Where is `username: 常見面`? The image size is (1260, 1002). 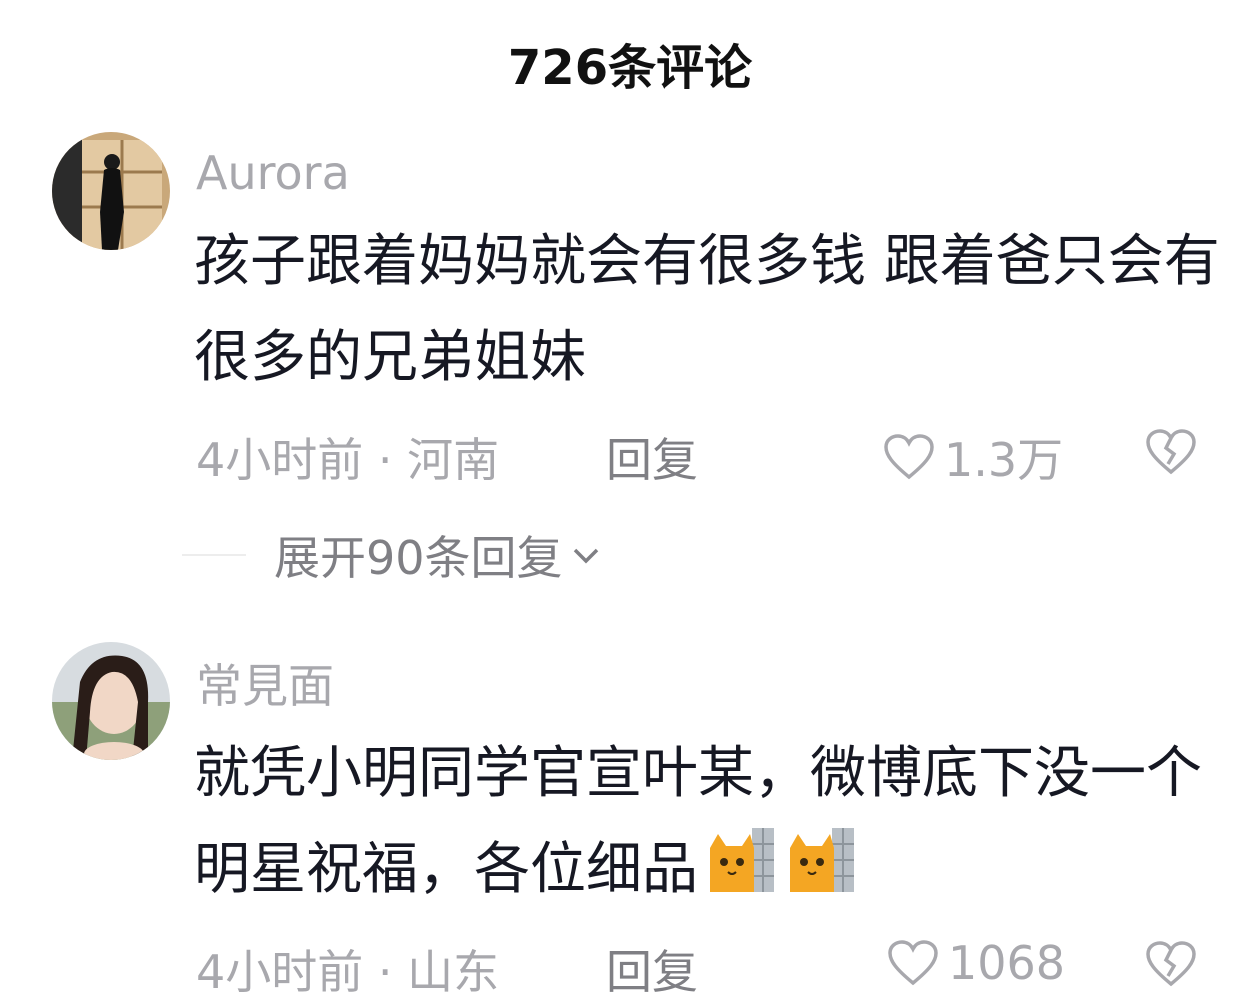 username: 常見面 is located at coordinates (265, 683).